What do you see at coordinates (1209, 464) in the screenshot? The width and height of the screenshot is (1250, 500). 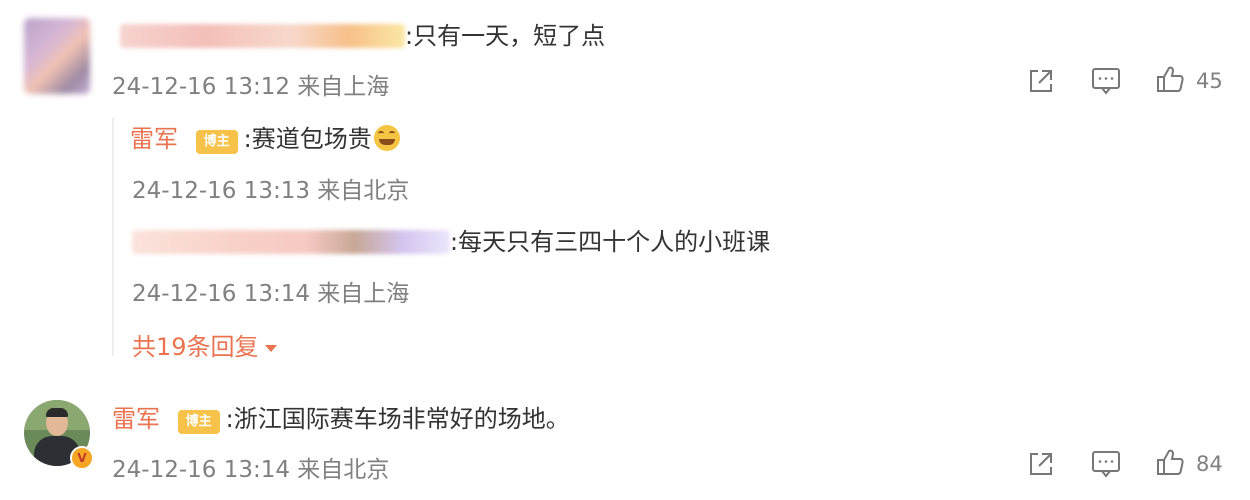 I see `like-count: 84` at bounding box center [1209, 464].